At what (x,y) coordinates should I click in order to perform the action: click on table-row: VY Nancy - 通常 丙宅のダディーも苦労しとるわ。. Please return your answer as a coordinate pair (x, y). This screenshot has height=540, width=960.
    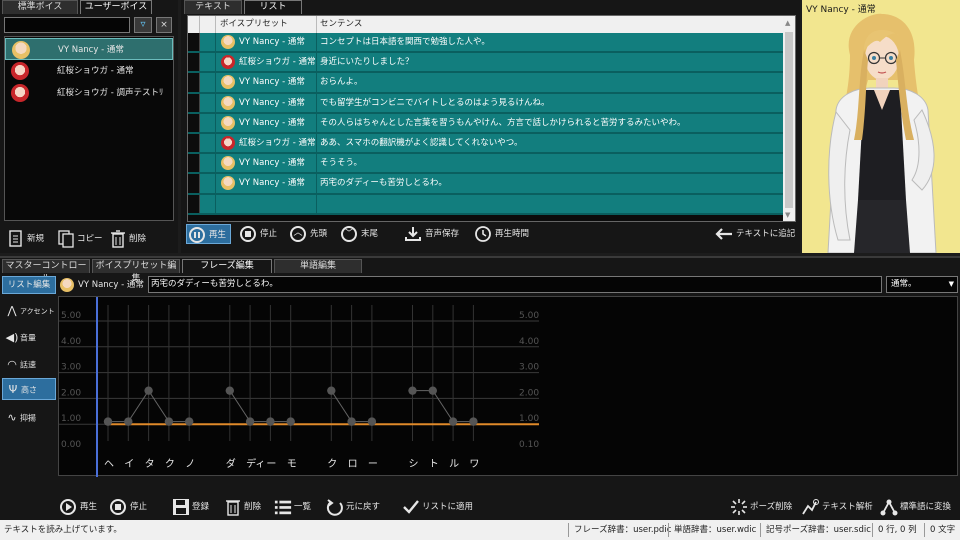
    Looking at the image, I should click on (485, 184).